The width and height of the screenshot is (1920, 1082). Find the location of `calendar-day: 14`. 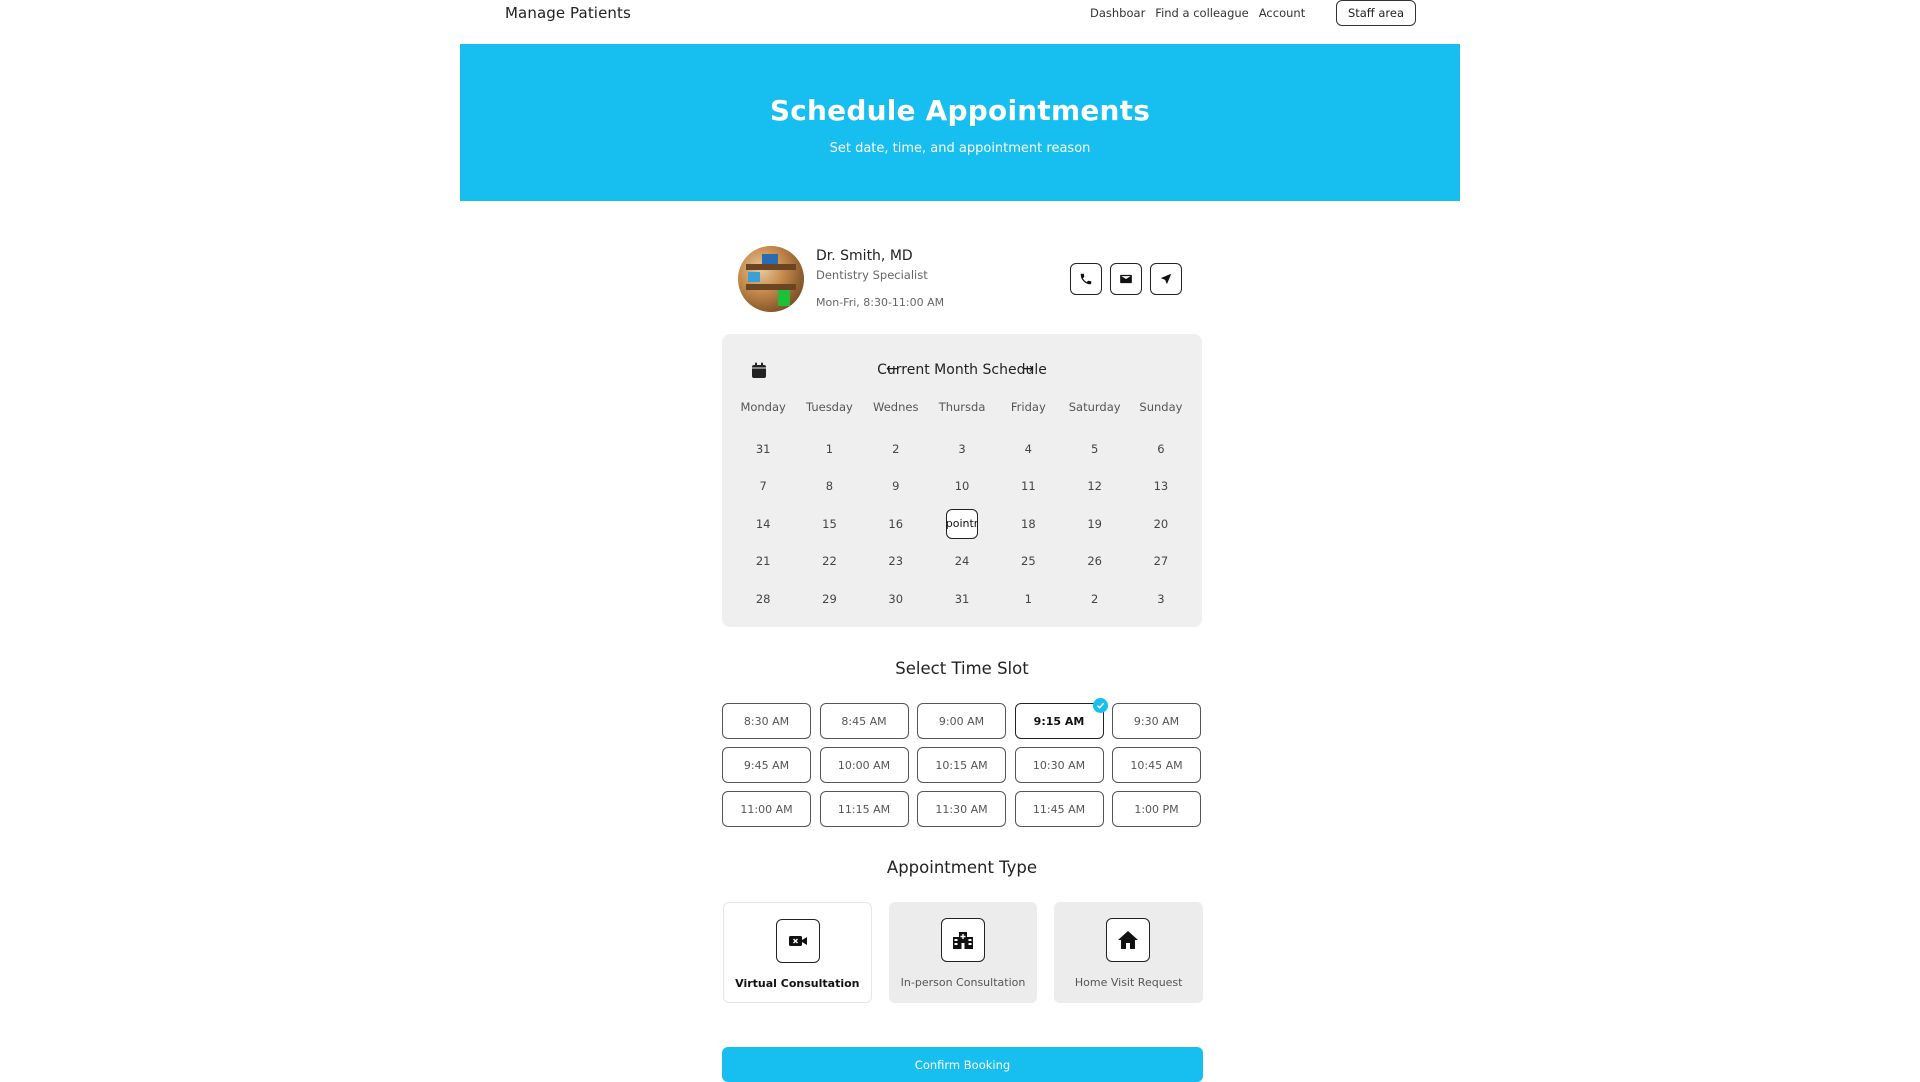

calendar-day: 14 is located at coordinates (763, 524).